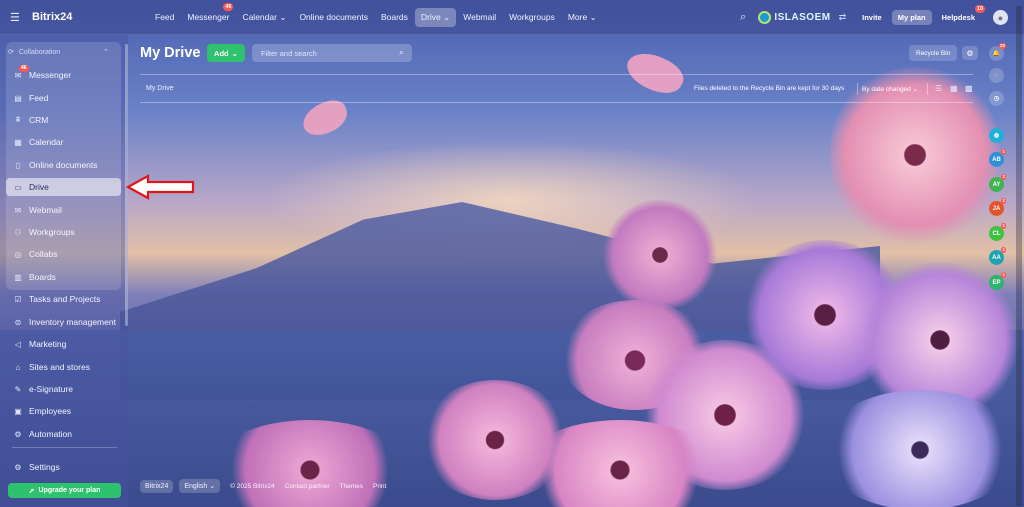 This screenshot has height=507, width=1024. I want to click on sidebar-item-label: Boards, so click(42, 277).